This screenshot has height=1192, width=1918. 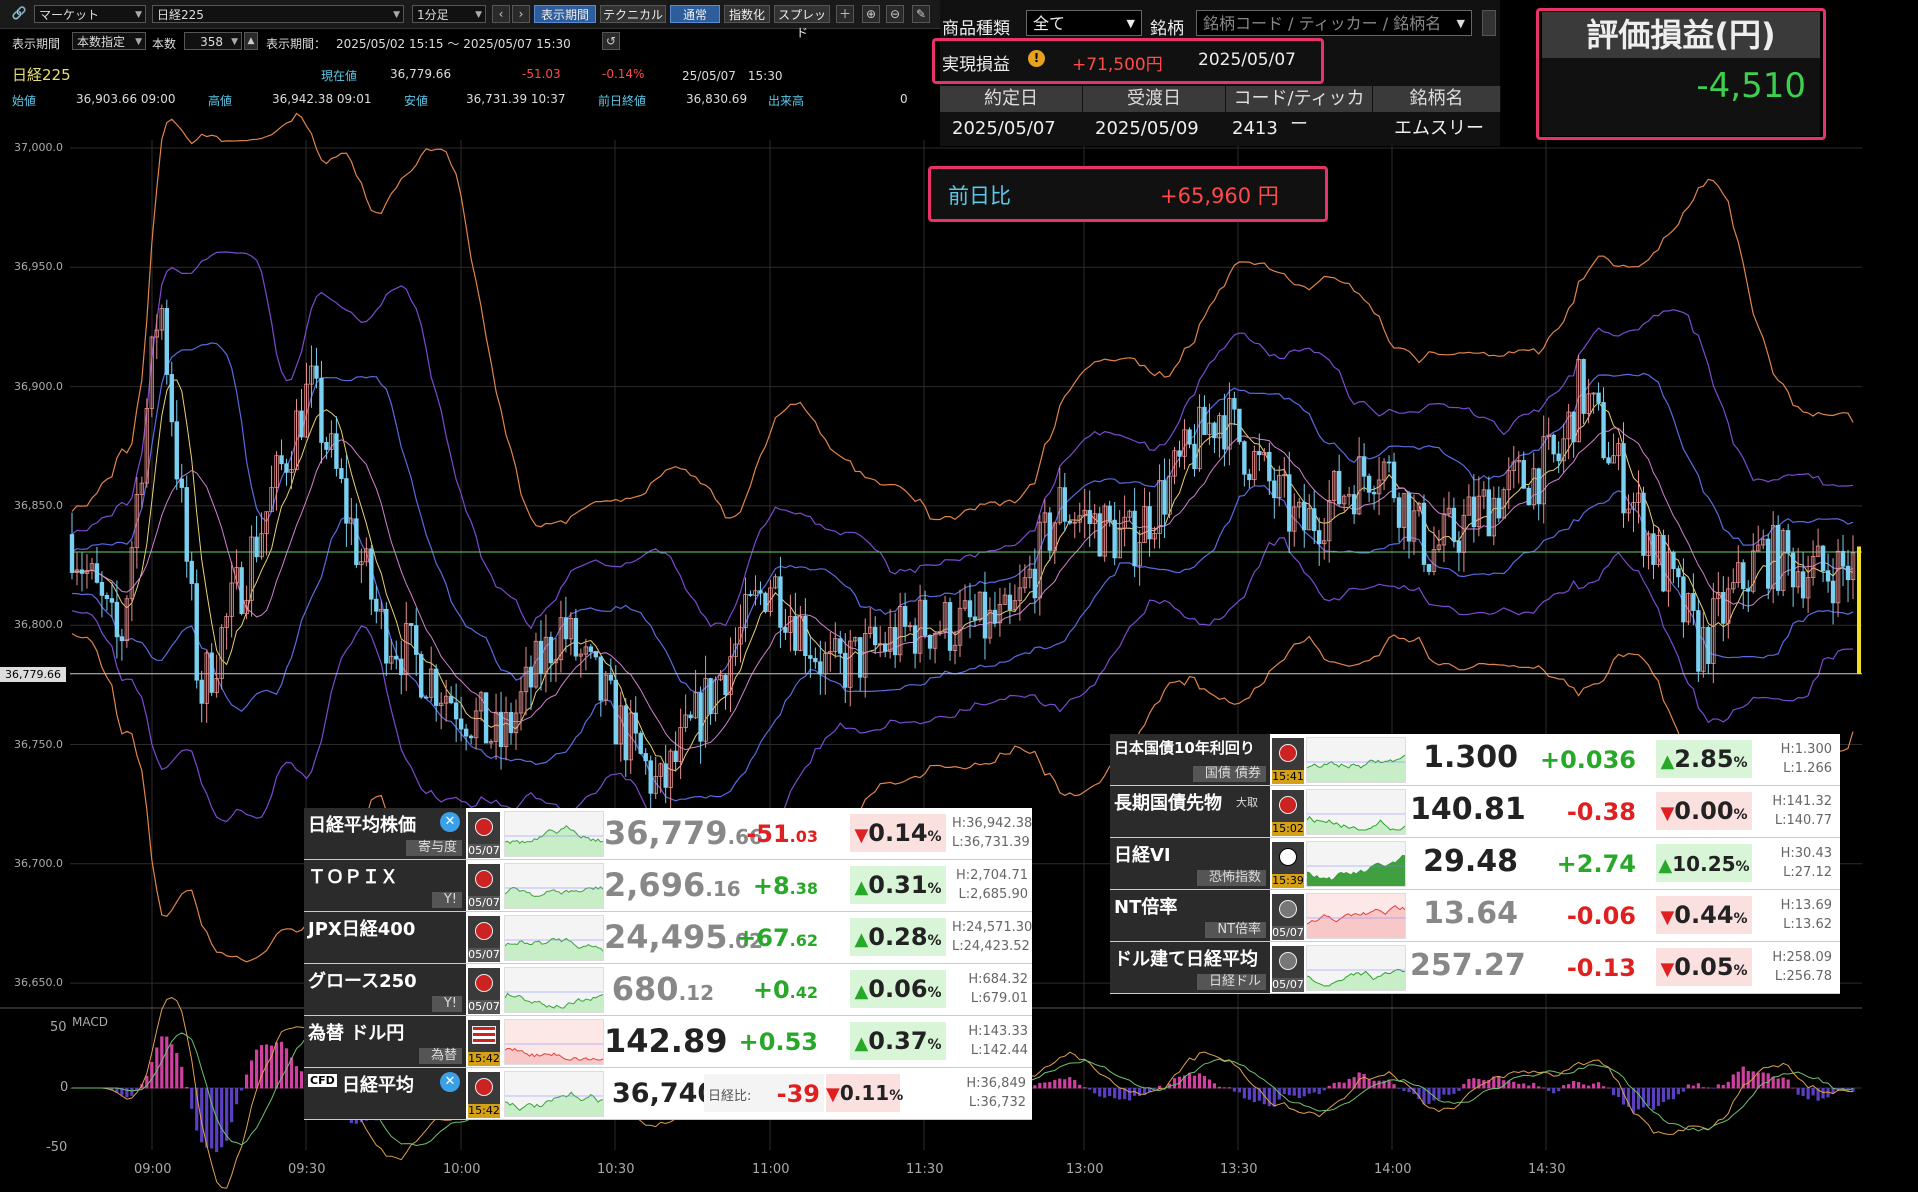 What do you see at coordinates (1231, 878) in the screenshot?
I see `market-sub-button: 恐怖指数` at bounding box center [1231, 878].